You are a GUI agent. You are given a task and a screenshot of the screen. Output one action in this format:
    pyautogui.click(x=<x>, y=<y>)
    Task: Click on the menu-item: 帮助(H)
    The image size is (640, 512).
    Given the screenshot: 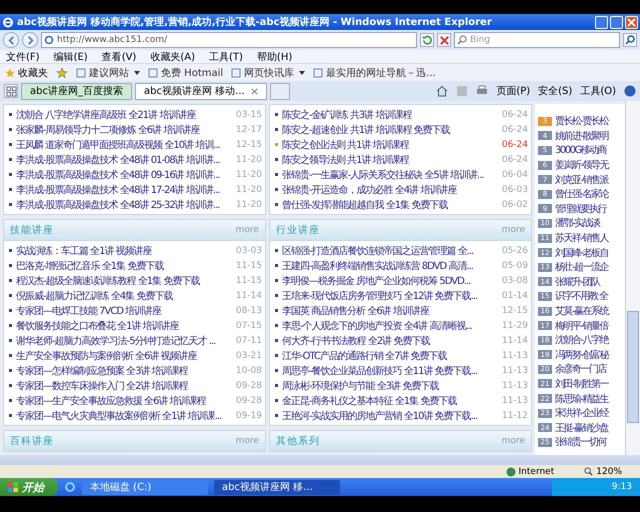 What is the action you would take?
    pyautogui.click(x=274, y=57)
    